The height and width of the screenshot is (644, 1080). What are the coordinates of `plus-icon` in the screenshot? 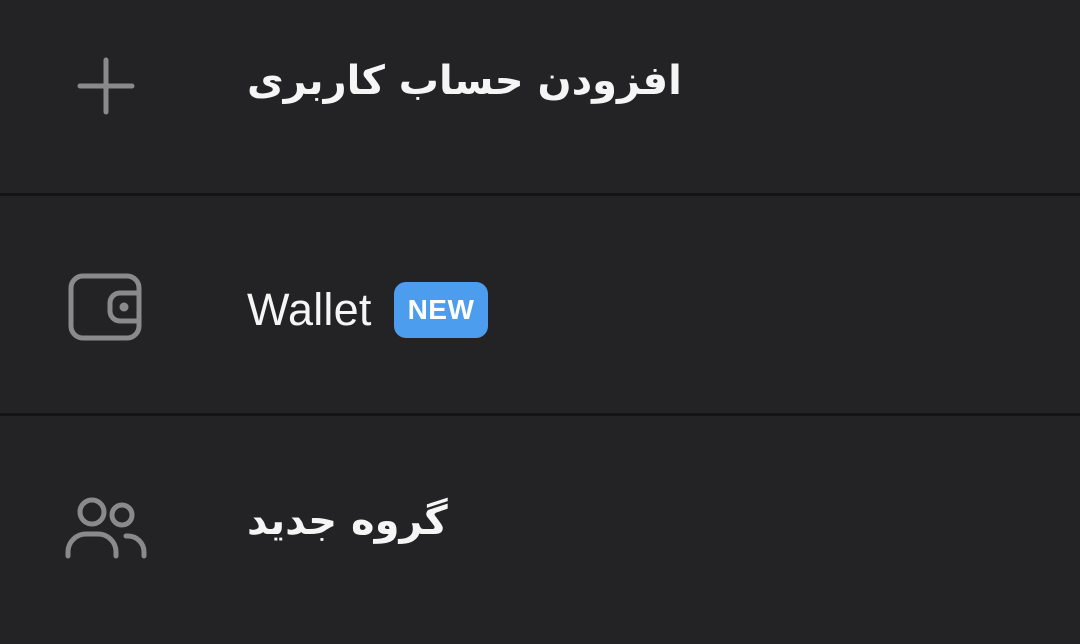 It's located at (106, 86).